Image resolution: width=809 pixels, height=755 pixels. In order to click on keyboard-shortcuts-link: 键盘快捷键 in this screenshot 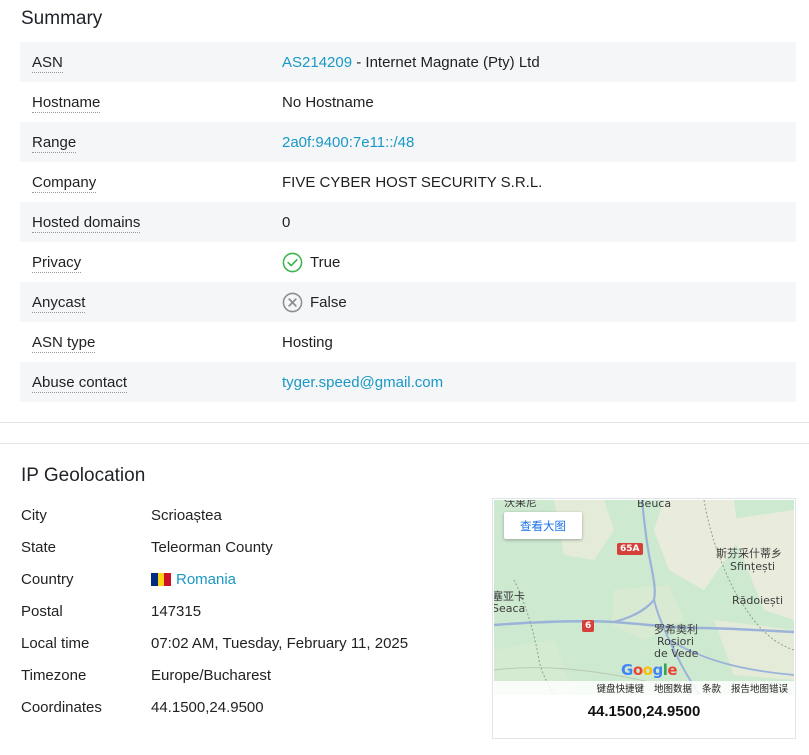, I will do `click(620, 688)`.